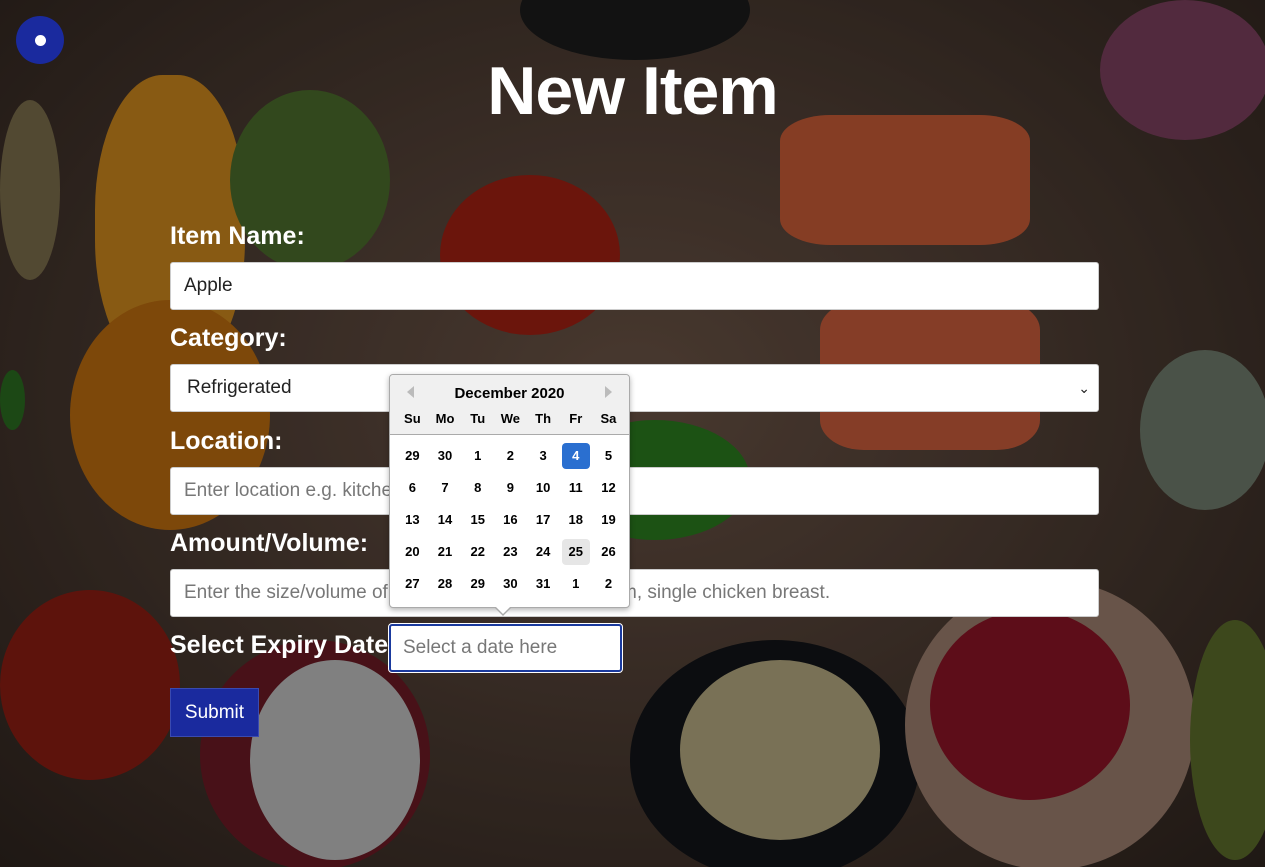 Image resolution: width=1265 pixels, height=867 pixels. I want to click on calendar-week-row: 13 14 15 16 17 18 19, so click(510, 523).